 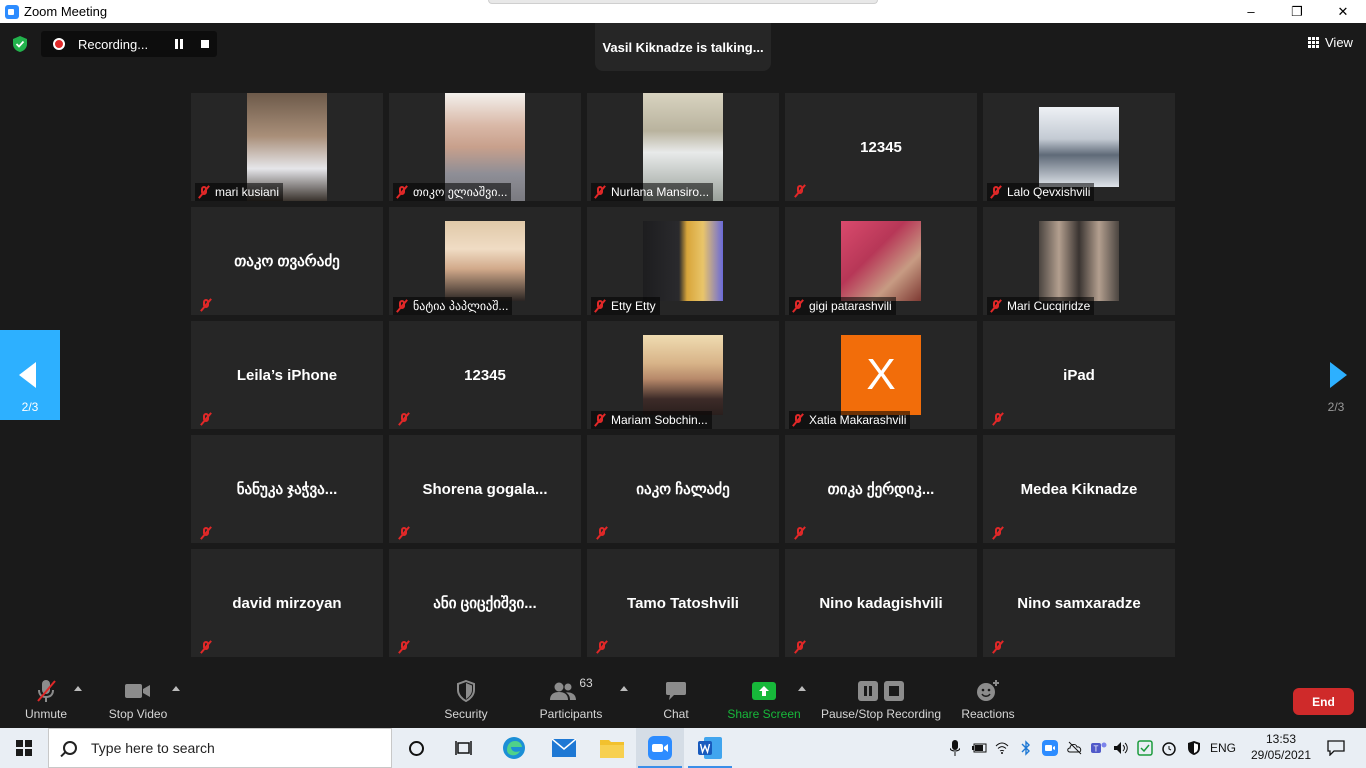 I want to click on video-camera-icon, so click(x=138, y=691).